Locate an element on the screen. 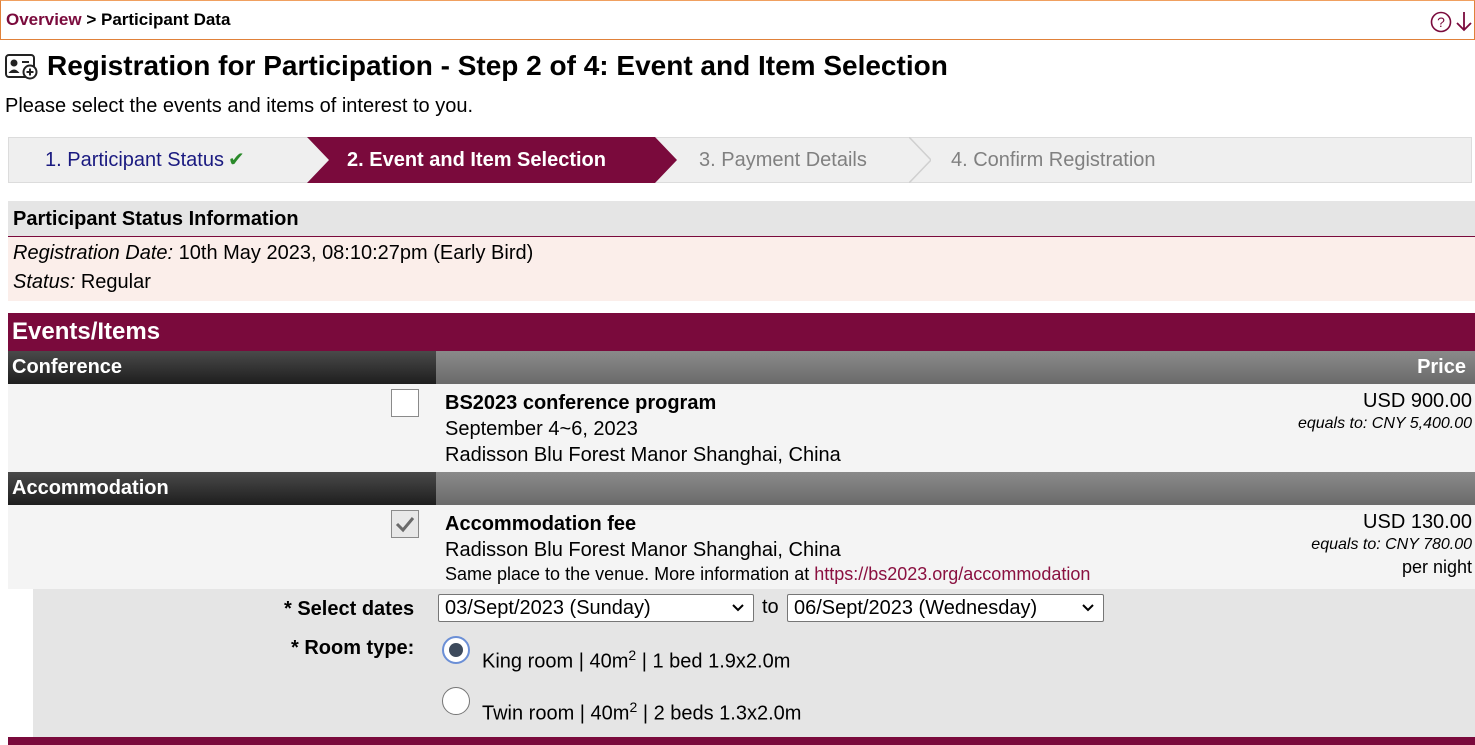 The width and height of the screenshot is (1475, 745). room-king-text: King room | 40m is located at coordinates (555, 661).